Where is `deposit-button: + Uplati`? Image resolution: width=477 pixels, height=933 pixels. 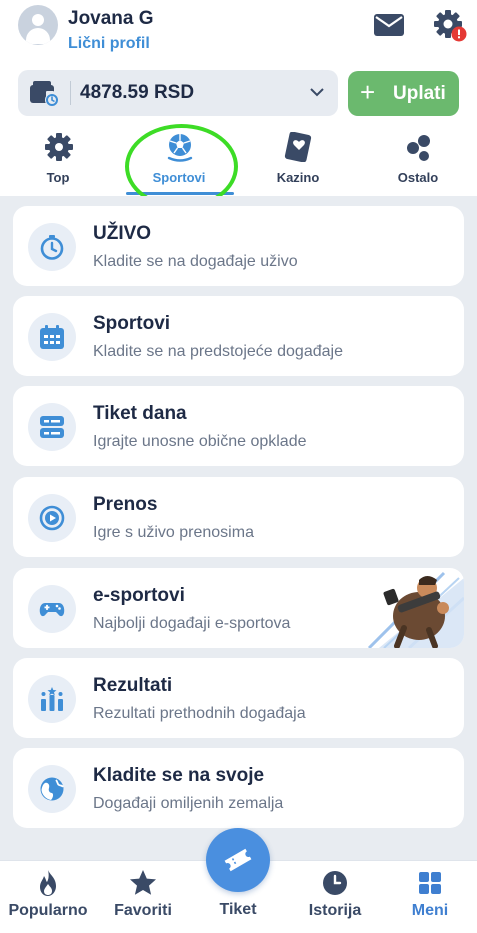 deposit-button: + Uplati is located at coordinates (403, 93).